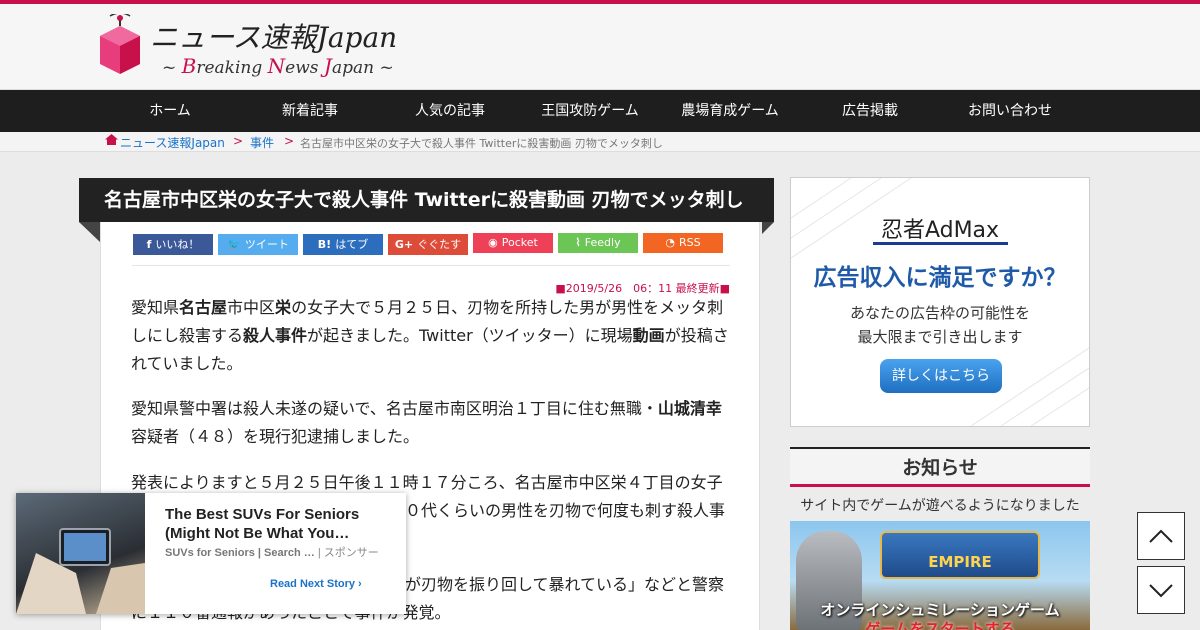  What do you see at coordinates (173, 244) in the screenshot?
I see `share-facebook-button: f いいね！` at bounding box center [173, 244].